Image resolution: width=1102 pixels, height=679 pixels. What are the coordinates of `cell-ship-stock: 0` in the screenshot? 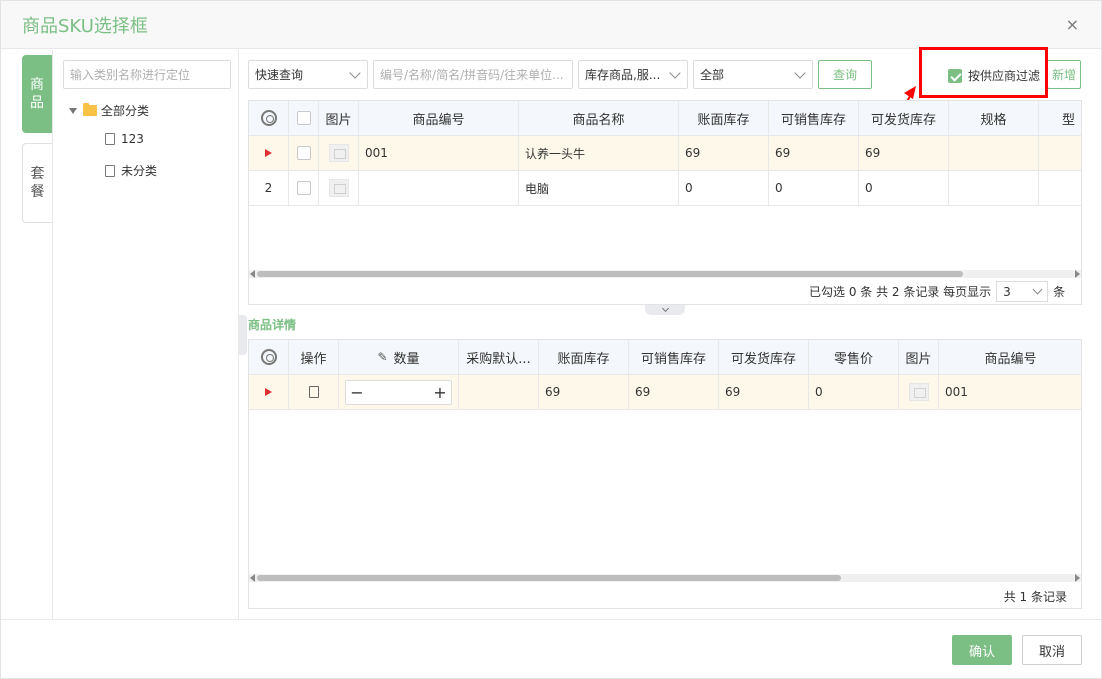 It's located at (904, 188).